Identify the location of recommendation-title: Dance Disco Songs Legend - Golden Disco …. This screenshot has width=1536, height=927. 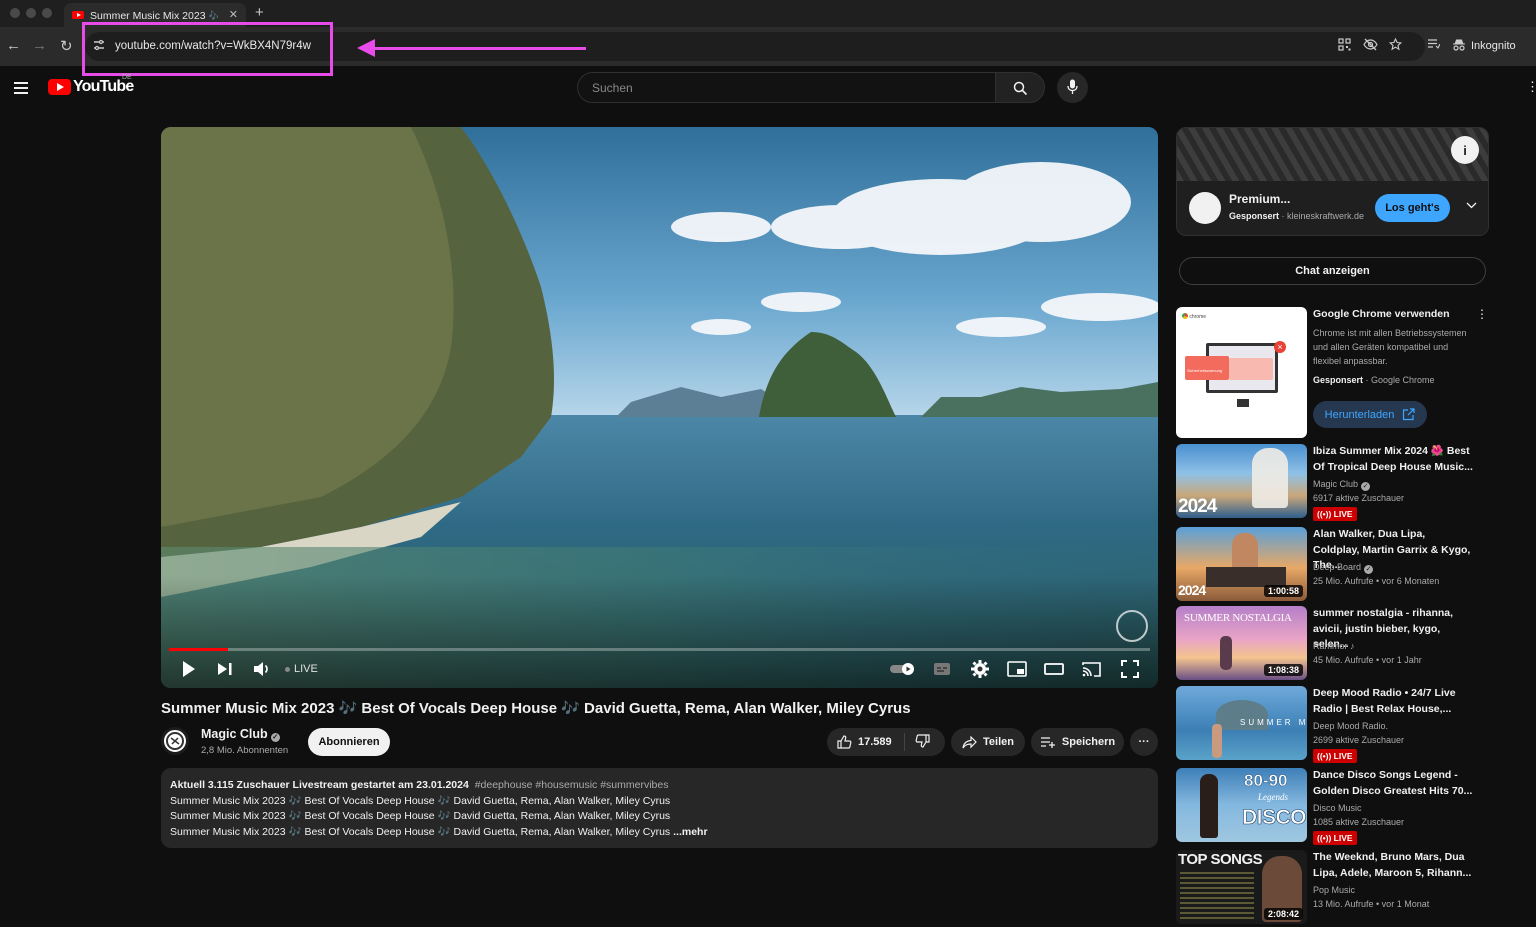
(1393, 783).